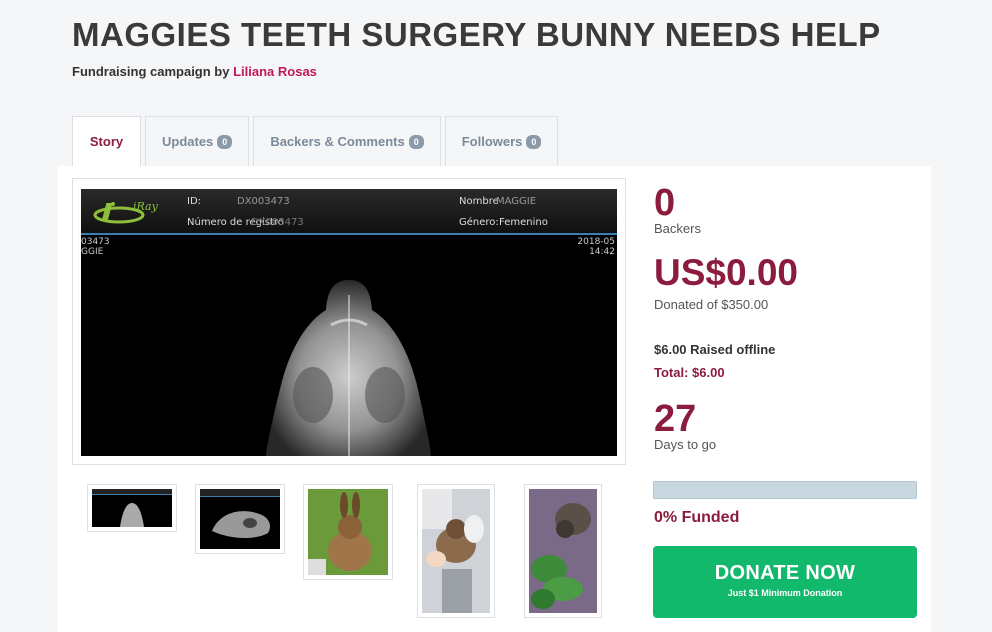 The image size is (992, 632). I want to click on xray-right-overlay: 2018-05 14:42, so click(596, 247).